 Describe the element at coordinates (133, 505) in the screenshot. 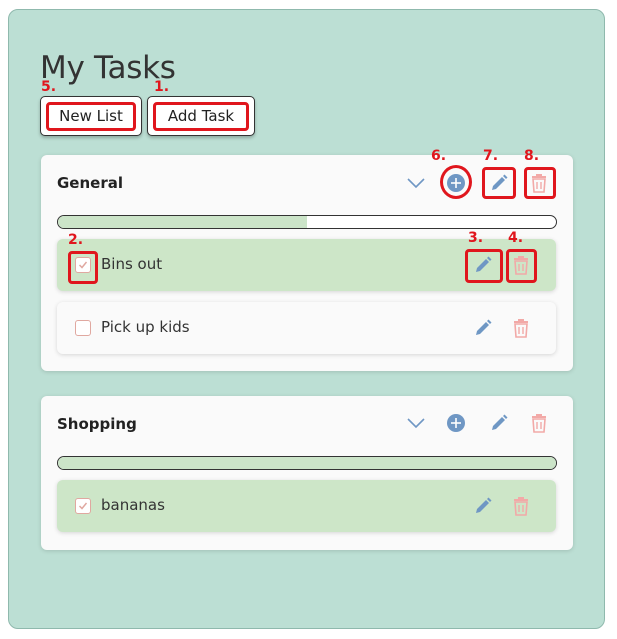

I see `task-label: bananas` at that location.